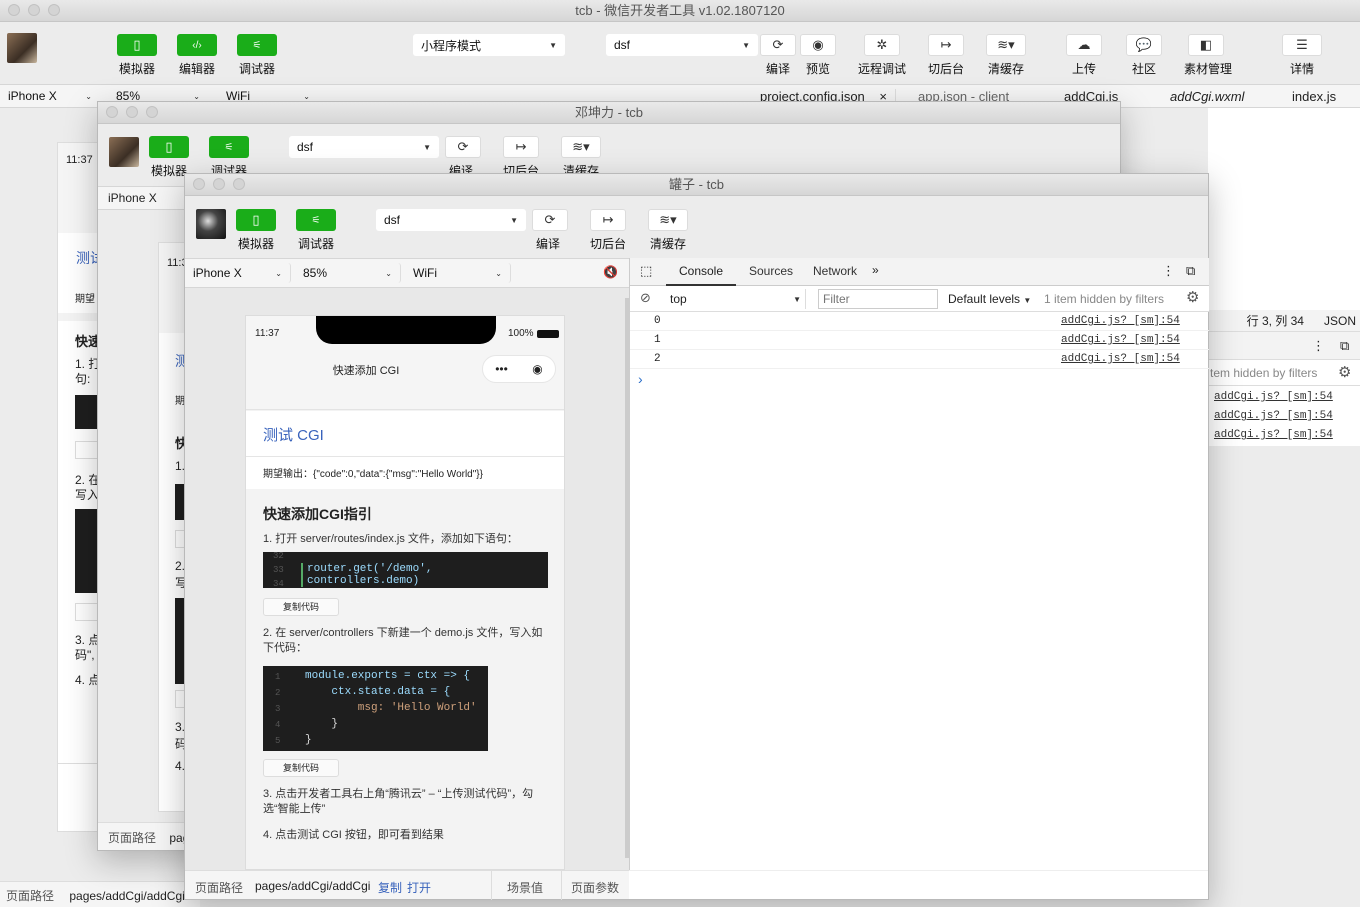 This screenshot has width=1360, height=907. What do you see at coordinates (919, 321) in the screenshot?
I see `console-log-row: 0 addCgi.js? [sm]:54` at bounding box center [919, 321].